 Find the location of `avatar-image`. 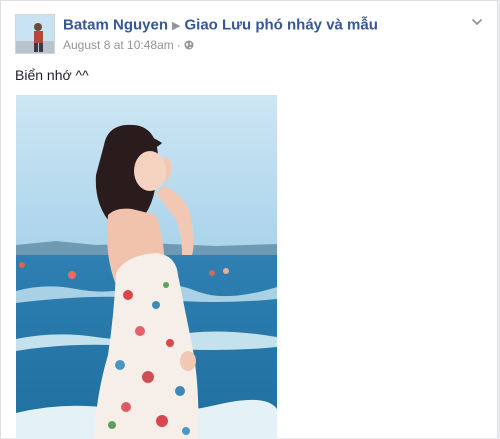

avatar-image is located at coordinates (35, 34).